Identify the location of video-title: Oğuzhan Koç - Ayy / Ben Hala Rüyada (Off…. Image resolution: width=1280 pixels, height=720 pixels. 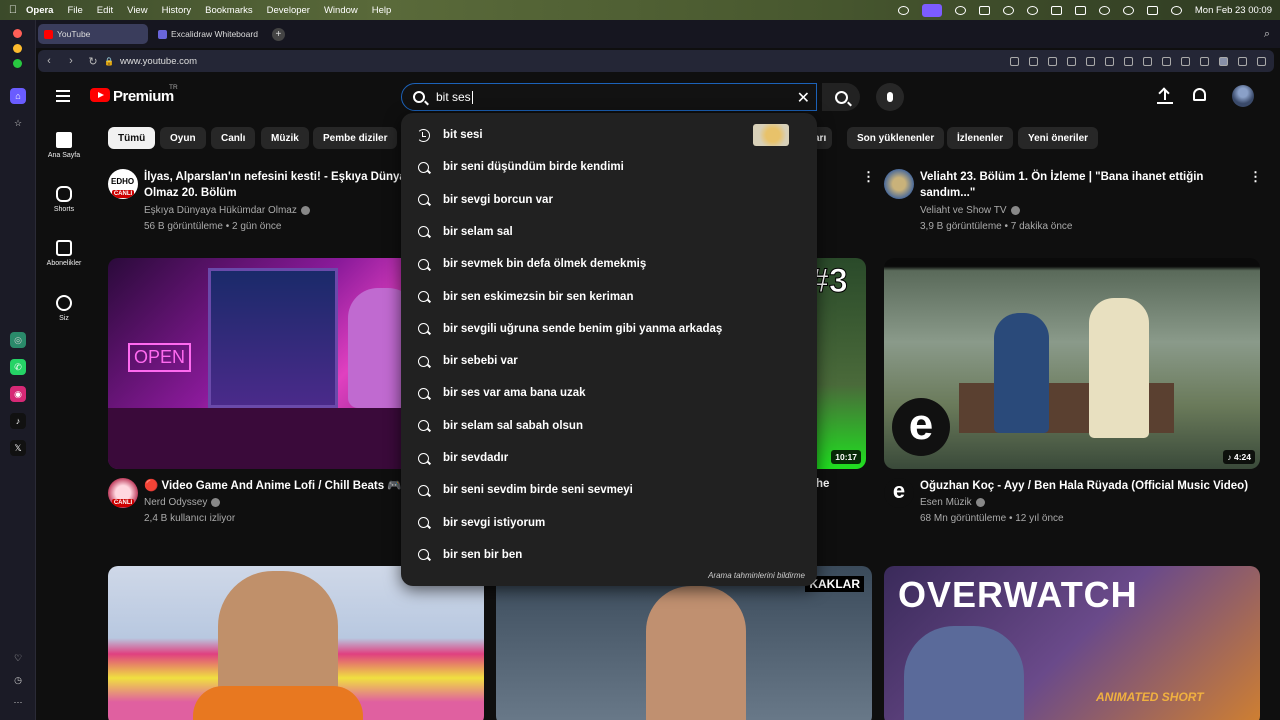
(1090, 486).